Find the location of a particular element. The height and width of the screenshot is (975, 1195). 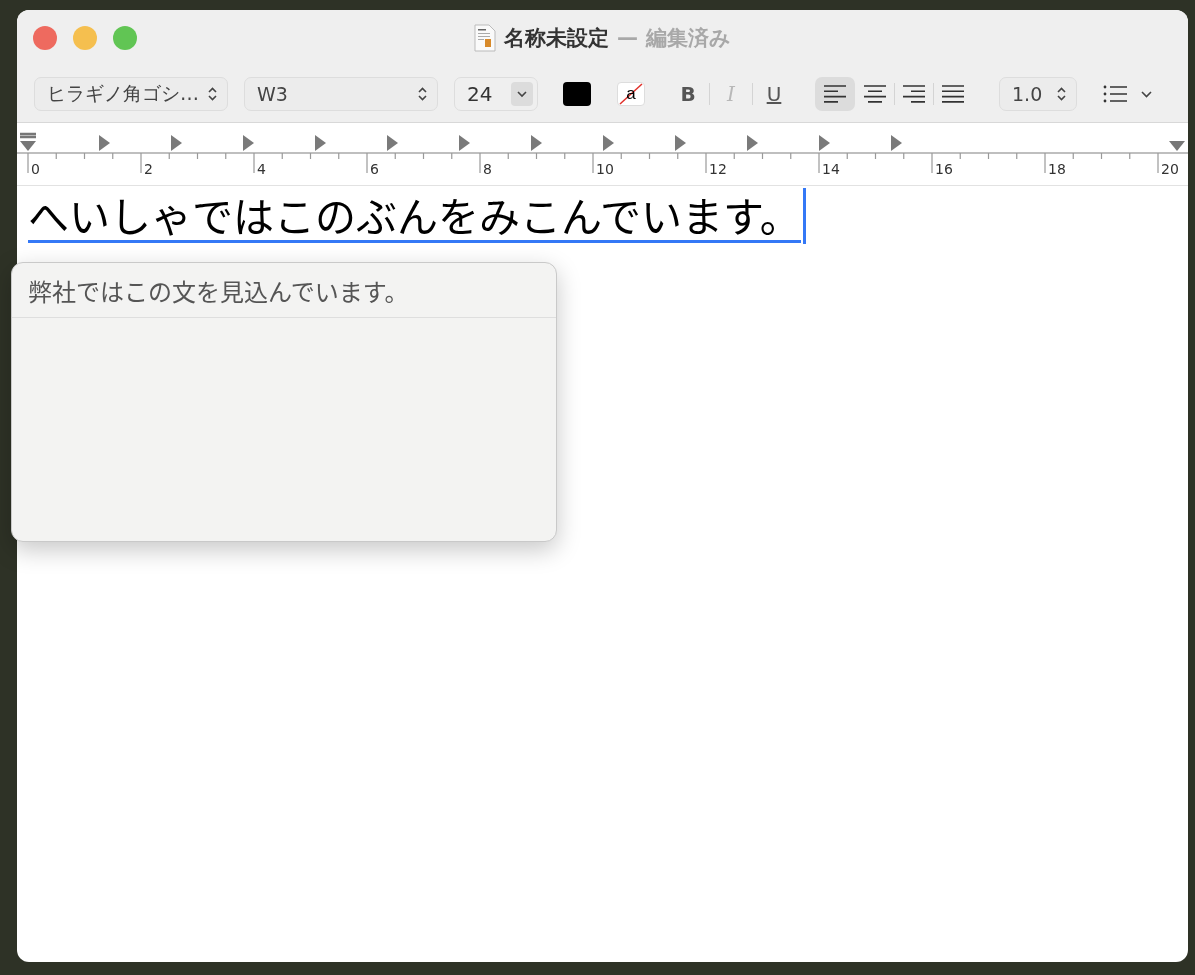

text-cursor is located at coordinates (804, 216).